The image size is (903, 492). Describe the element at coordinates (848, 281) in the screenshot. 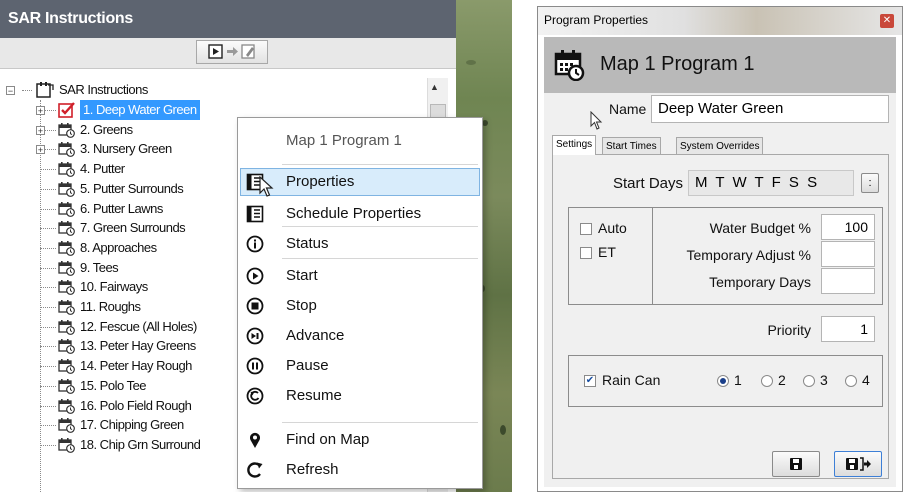

I see `temporary-days-field` at that location.